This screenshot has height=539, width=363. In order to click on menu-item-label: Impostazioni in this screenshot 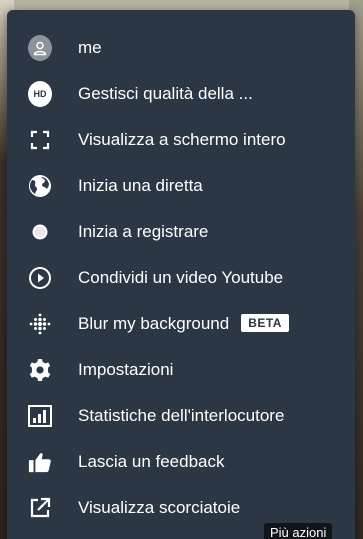, I will do `click(126, 369)`.